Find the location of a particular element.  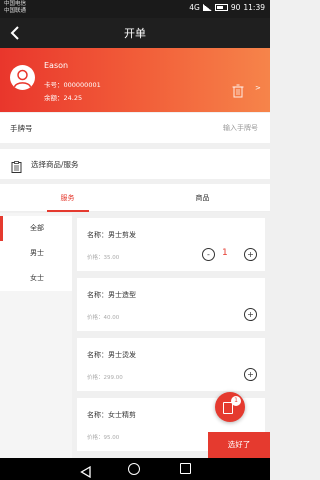

trash-icon is located at coordinates (238, 91).